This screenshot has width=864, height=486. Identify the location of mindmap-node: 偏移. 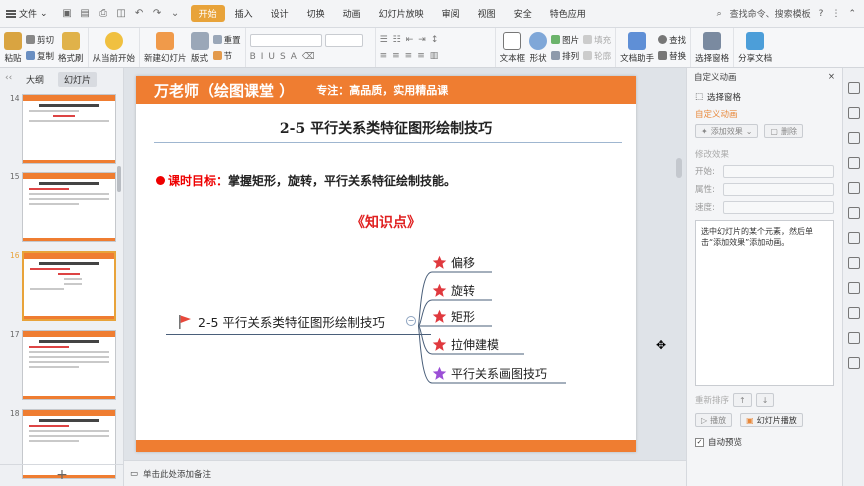
(453, 262).